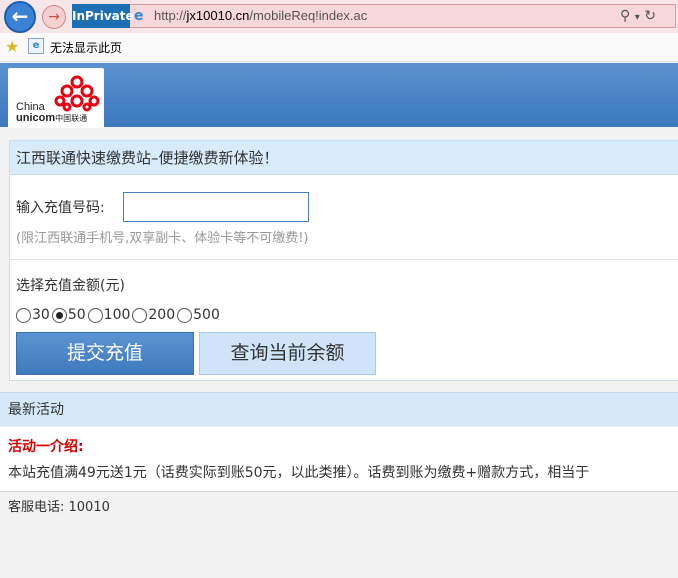  Describe the element at coordinates (59, 507) in the screenshot. I see `customer-service-phone: 客服电话: 10010` at that location.